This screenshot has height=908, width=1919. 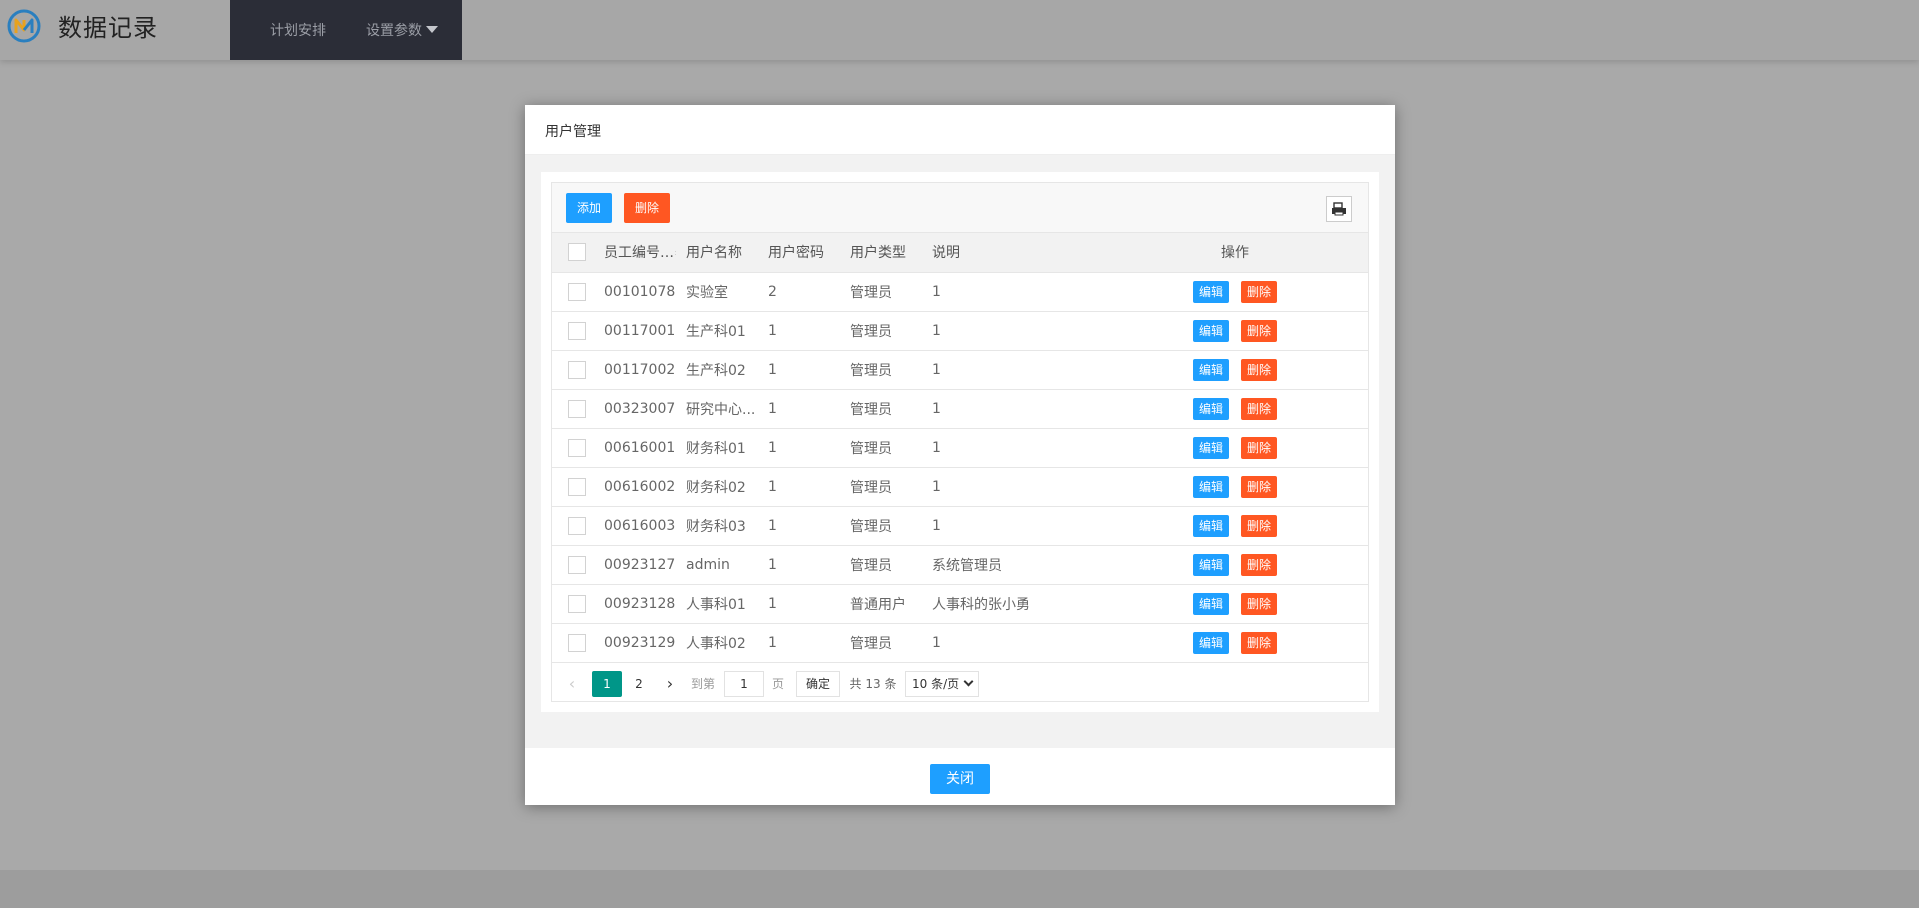 I want to click on pagination: ‹ 1 2 › 到第 1 页 确定 共 13 条 10 条/页, so click(x=960, y=682).